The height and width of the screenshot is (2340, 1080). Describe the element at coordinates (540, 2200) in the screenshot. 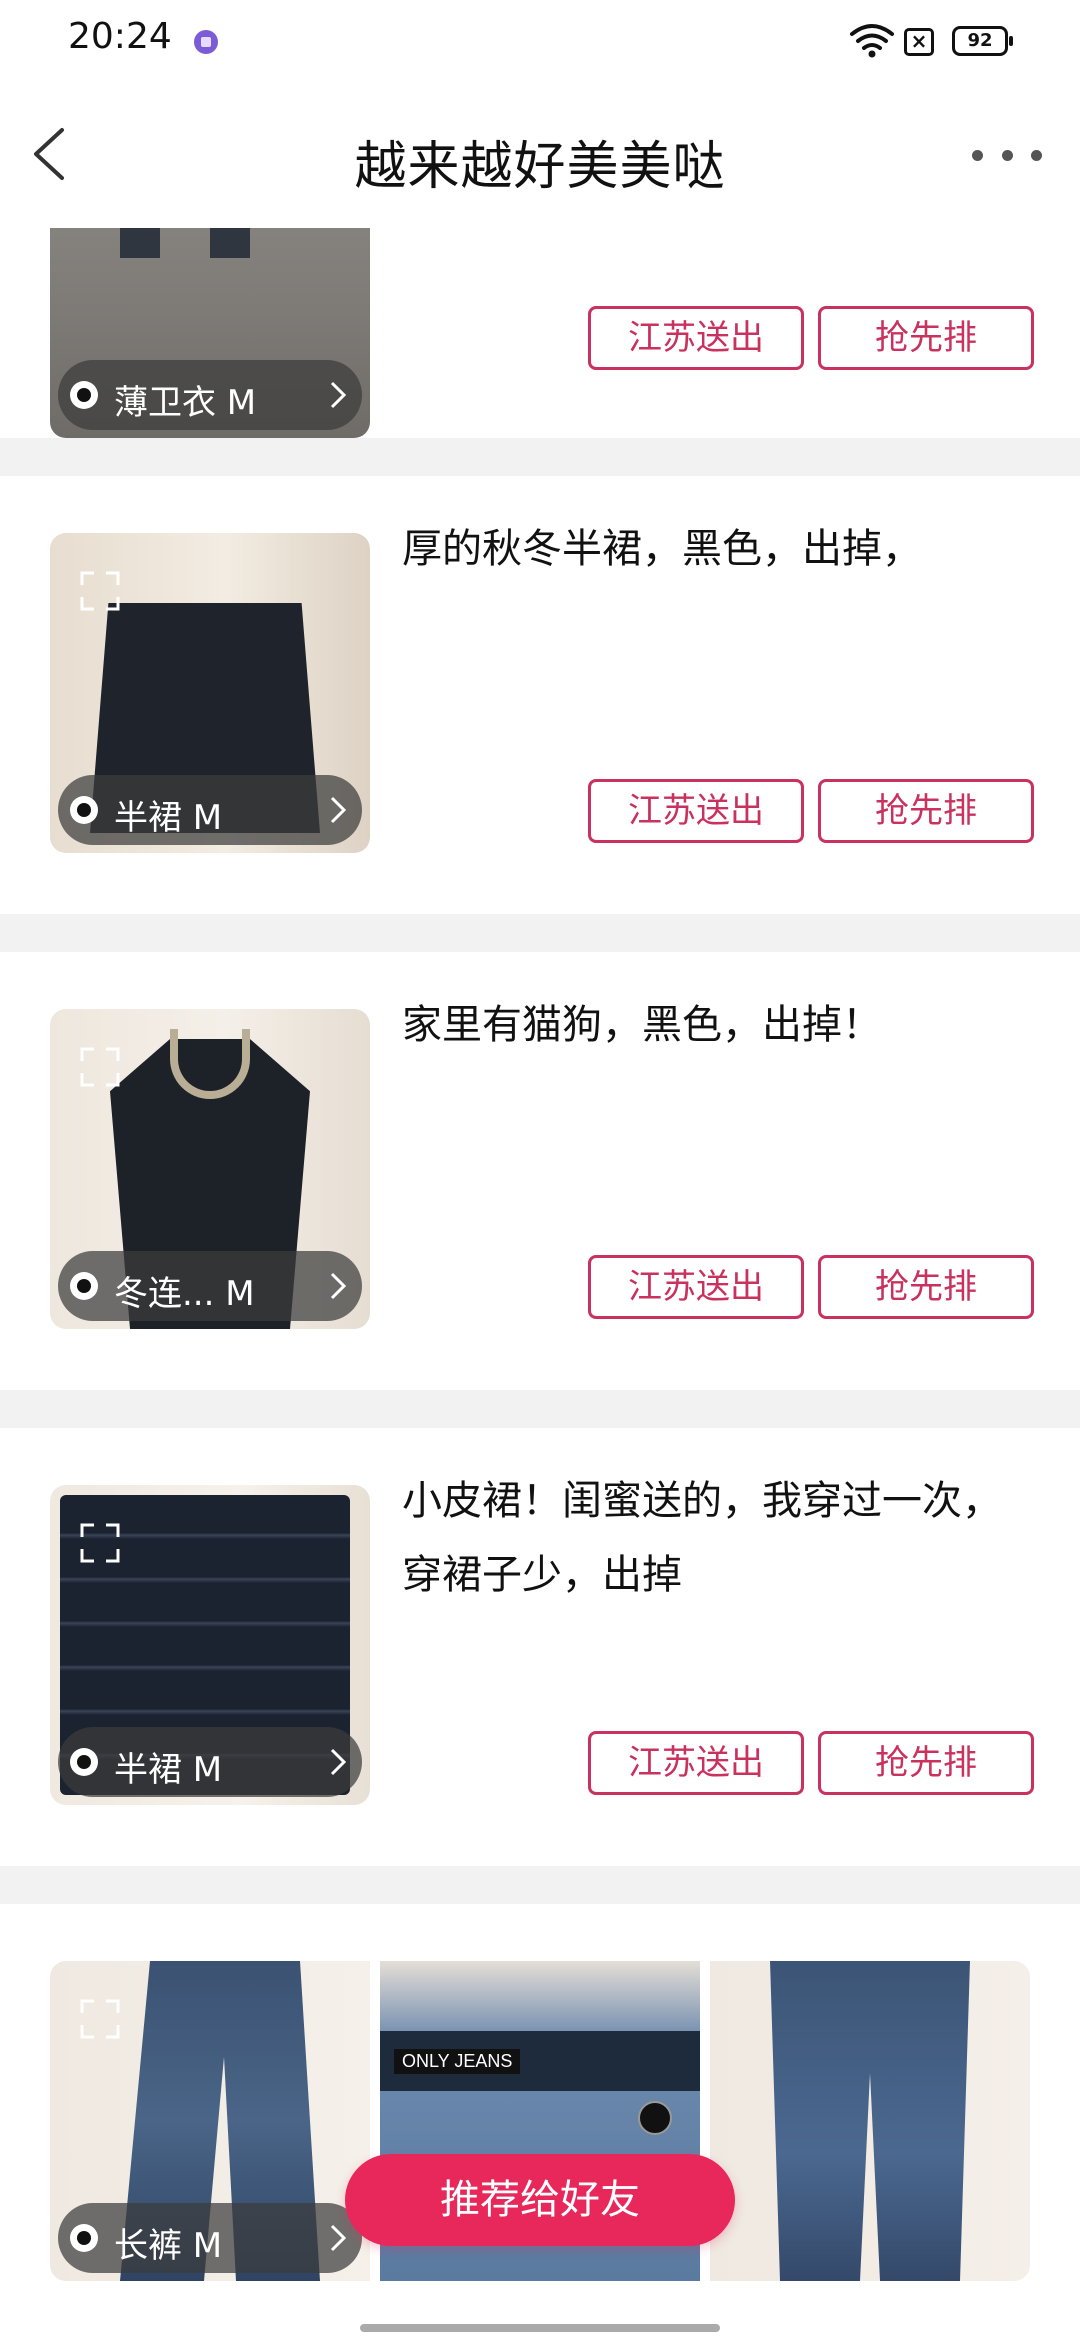

I see `recommend-to-friend-button: 推荐给好友` at that location.